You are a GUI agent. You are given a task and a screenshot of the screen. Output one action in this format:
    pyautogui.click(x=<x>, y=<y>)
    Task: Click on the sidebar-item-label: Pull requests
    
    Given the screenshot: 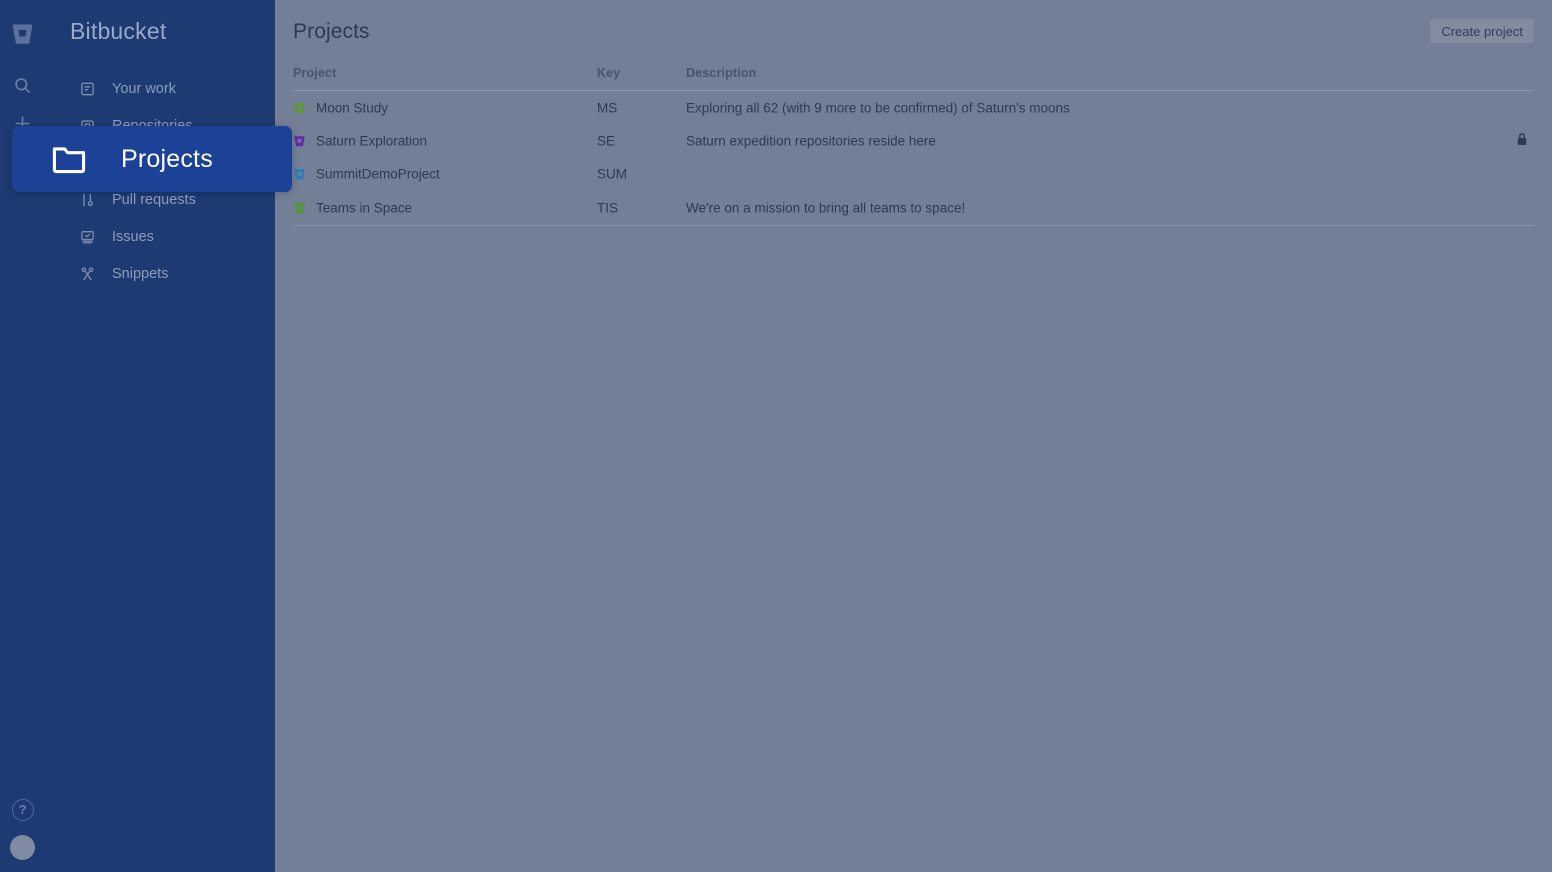 What is the action you would take?
    pyautogui.click(x=154, y=199)
    